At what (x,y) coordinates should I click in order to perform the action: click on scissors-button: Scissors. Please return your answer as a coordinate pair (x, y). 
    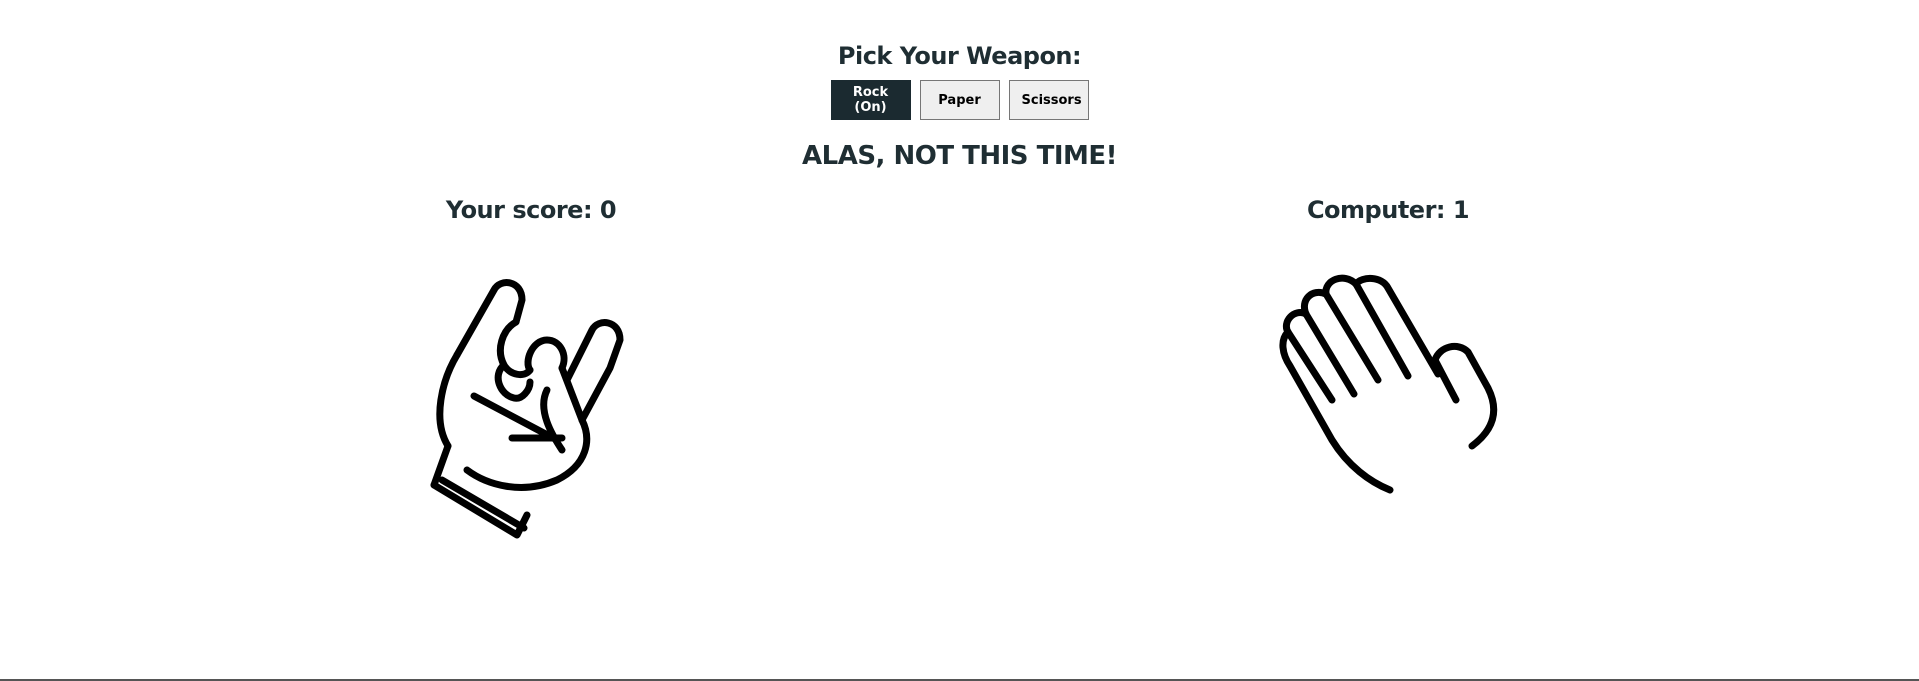
    Looking at the image, I should click on (1048, 100).